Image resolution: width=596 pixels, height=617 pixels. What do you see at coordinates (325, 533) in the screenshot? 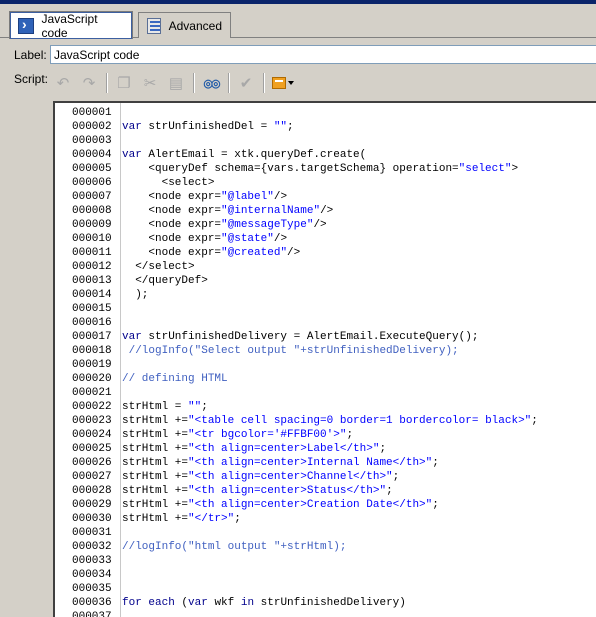
I see `code-line: 000031` at bounding box center [325, 533].